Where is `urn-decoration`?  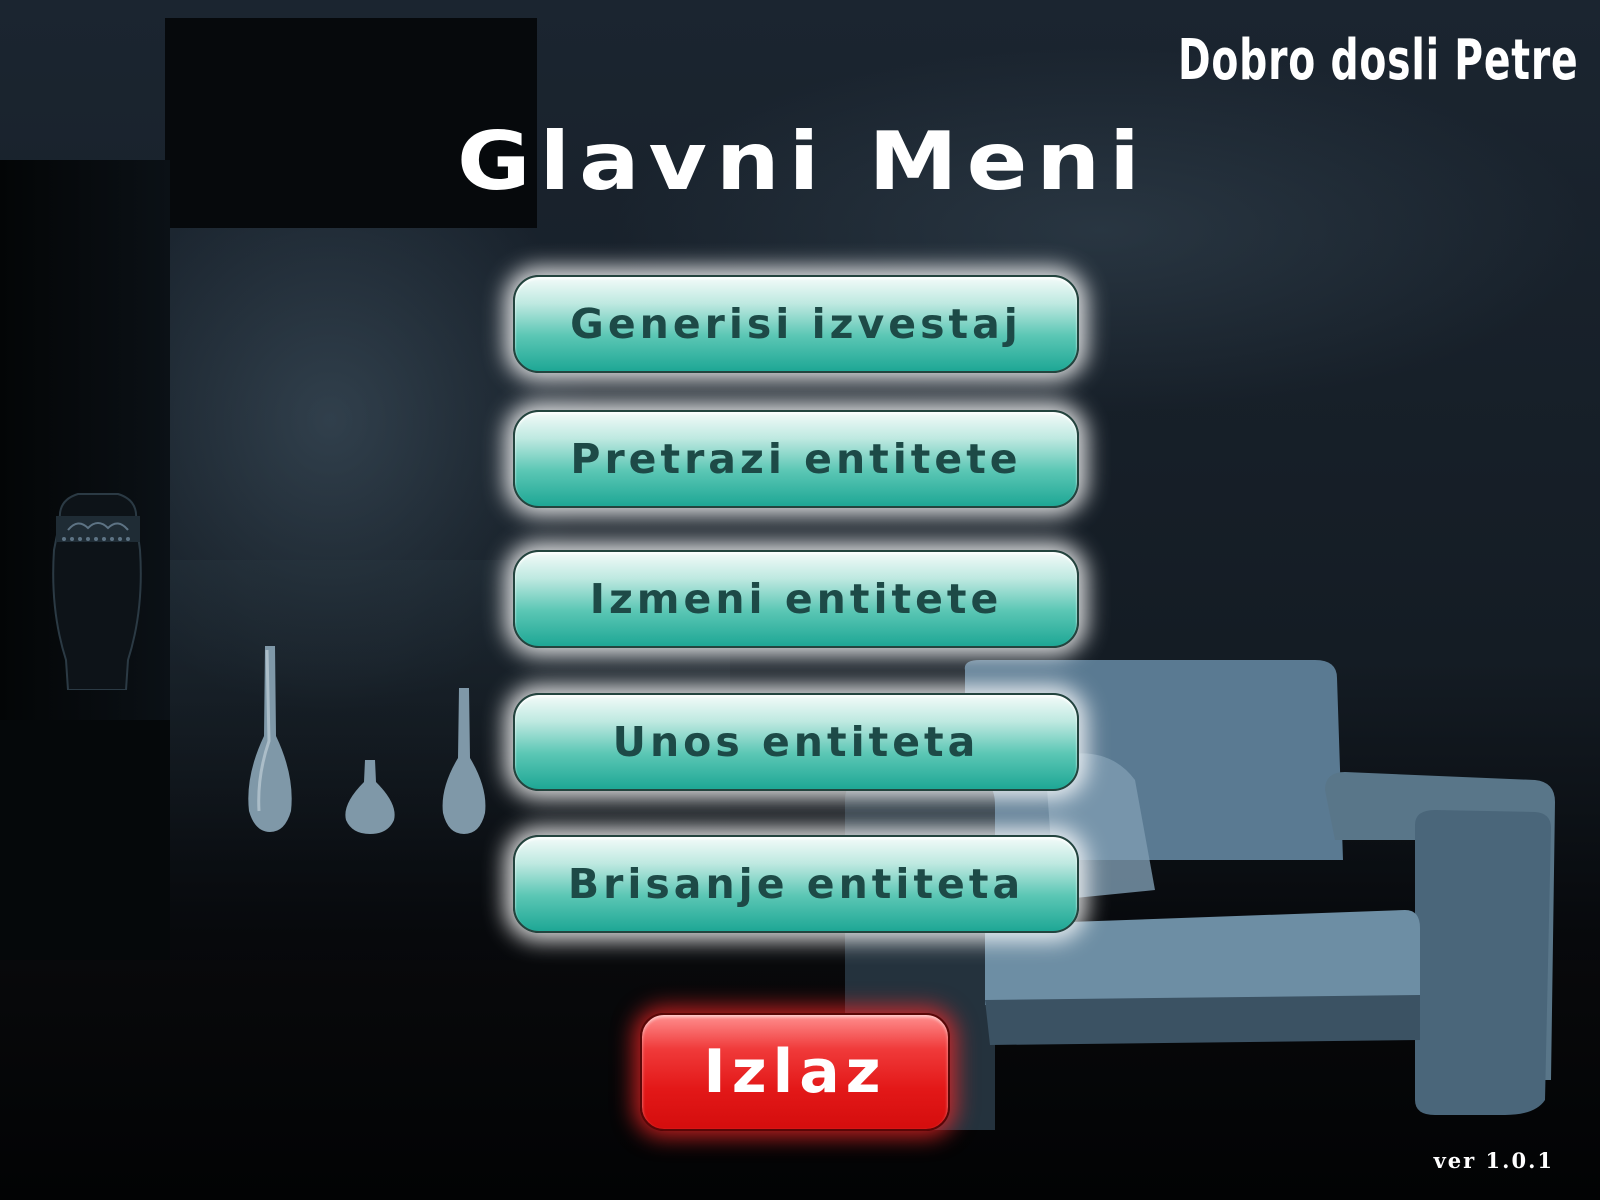
urn-decoration is located at coordinates (97, 591).